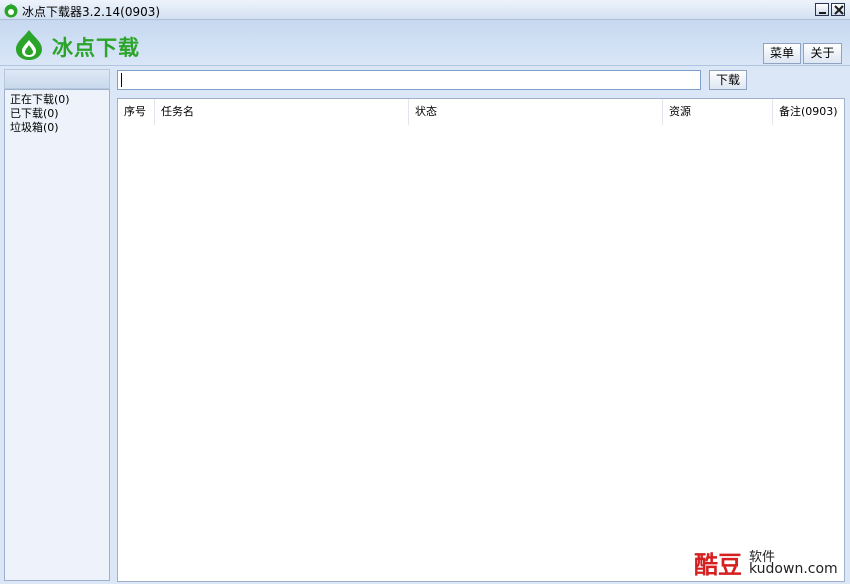 The height and width of the screenshot is (584, 850). I want to click on sidebar-item-downloading: 正在下载(0), so click(57, 100).